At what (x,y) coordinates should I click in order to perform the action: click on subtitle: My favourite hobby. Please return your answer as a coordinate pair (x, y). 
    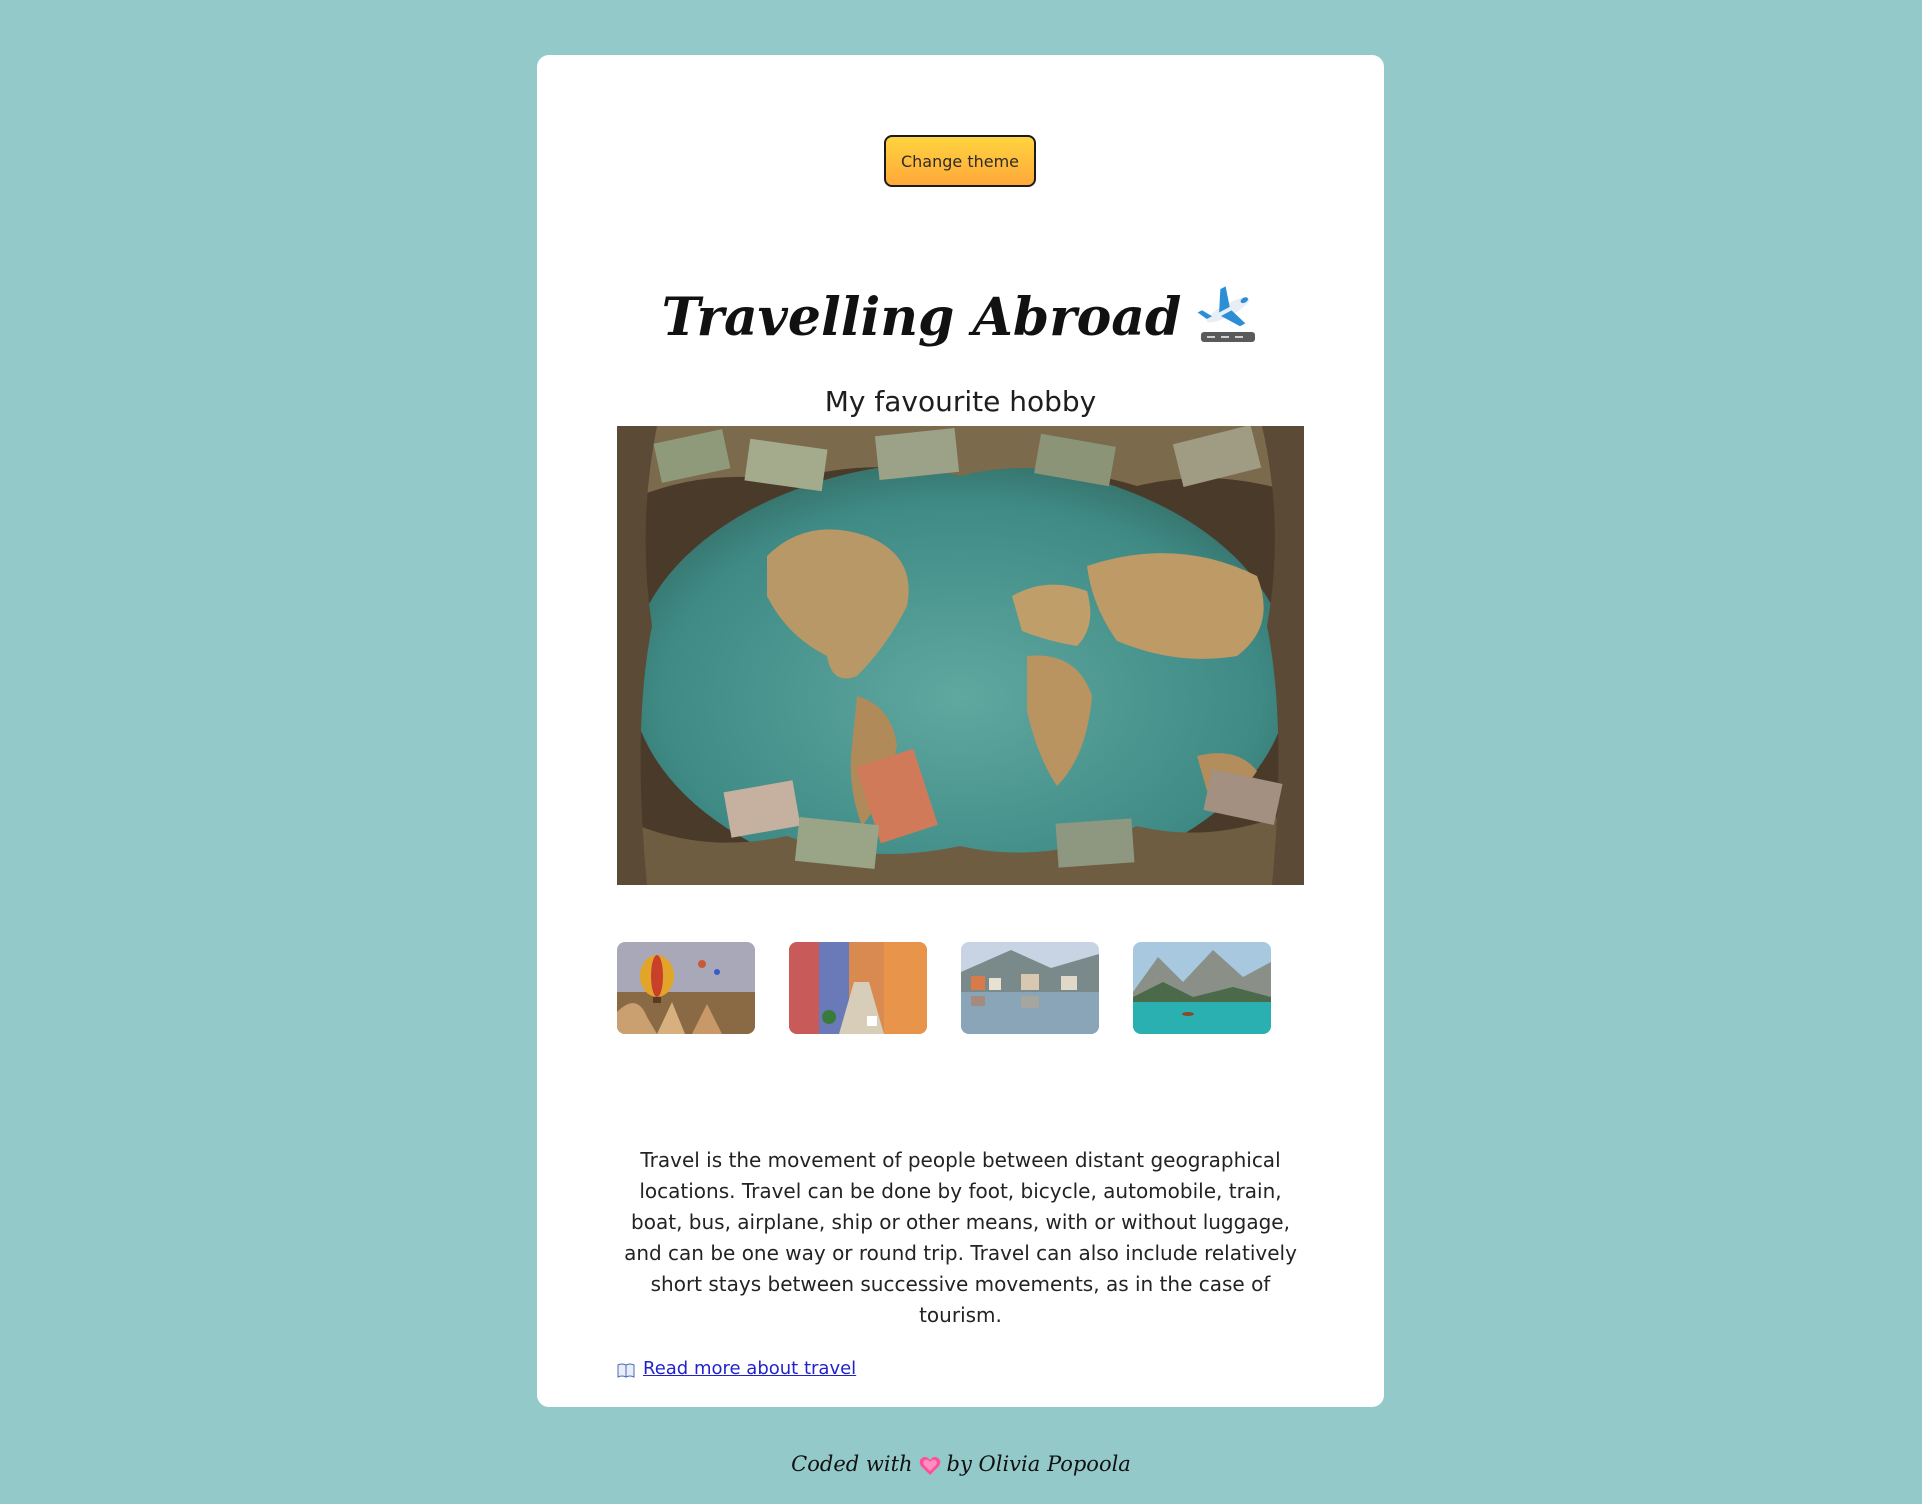
    Looking at the image, I should click on (960, 401).